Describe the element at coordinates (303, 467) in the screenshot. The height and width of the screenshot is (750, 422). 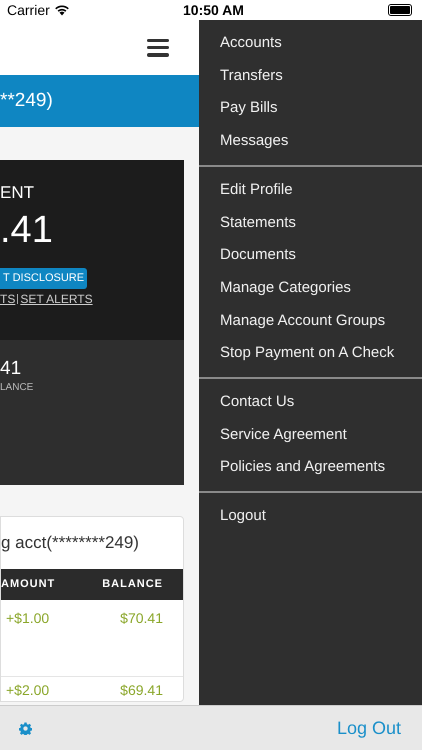
I see `menu-item: Policies and Agreements` at that location.